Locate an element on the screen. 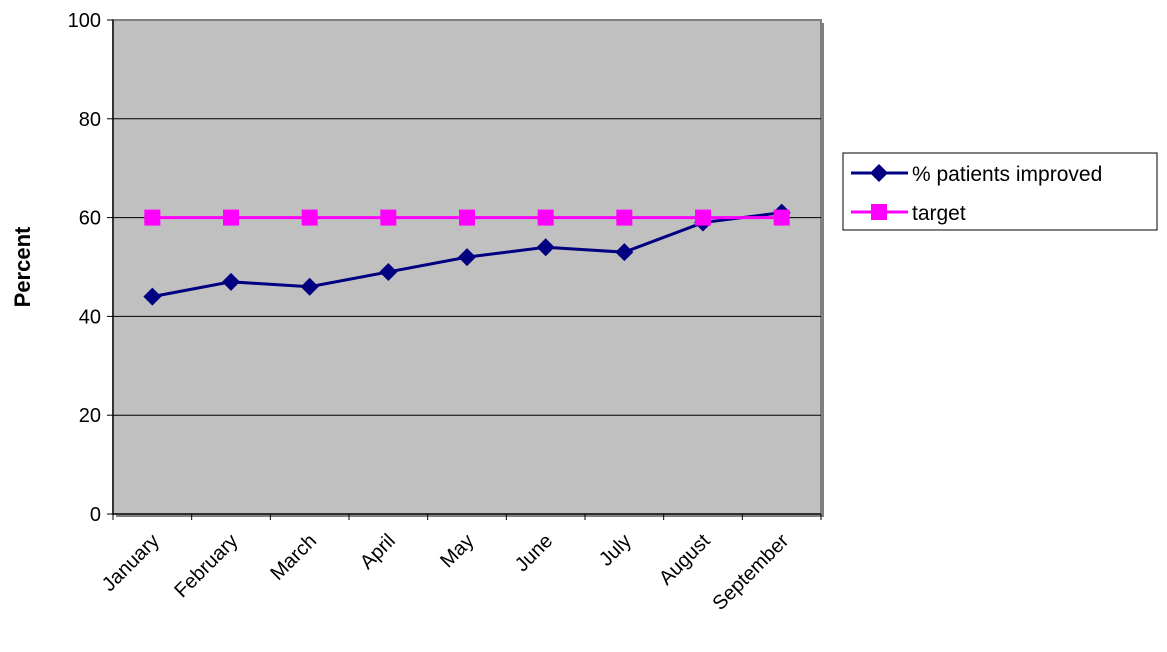 This screenshot has height=652, width=1167. legend-marker is located at coordinates (879, 212).